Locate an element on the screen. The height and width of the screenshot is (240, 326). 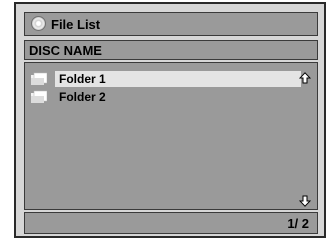
arrow-up-icon is located at coordinates (305, 78).